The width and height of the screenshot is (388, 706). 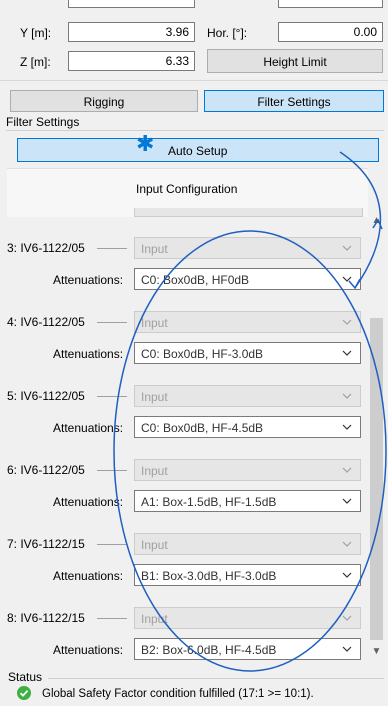 I want to click on check-icon, so click(x=24, y=693).